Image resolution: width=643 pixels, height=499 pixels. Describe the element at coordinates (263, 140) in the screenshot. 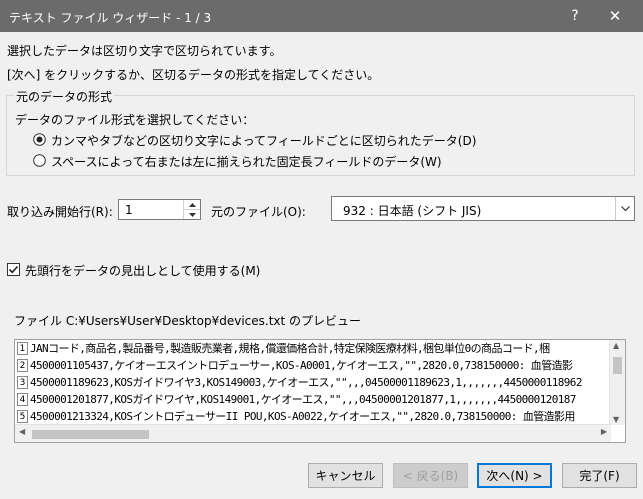

I see `radio-delimited-label: カンマやタブなどの区切り文字によってフィールドごとに区切られたデータ(D)` at that location.